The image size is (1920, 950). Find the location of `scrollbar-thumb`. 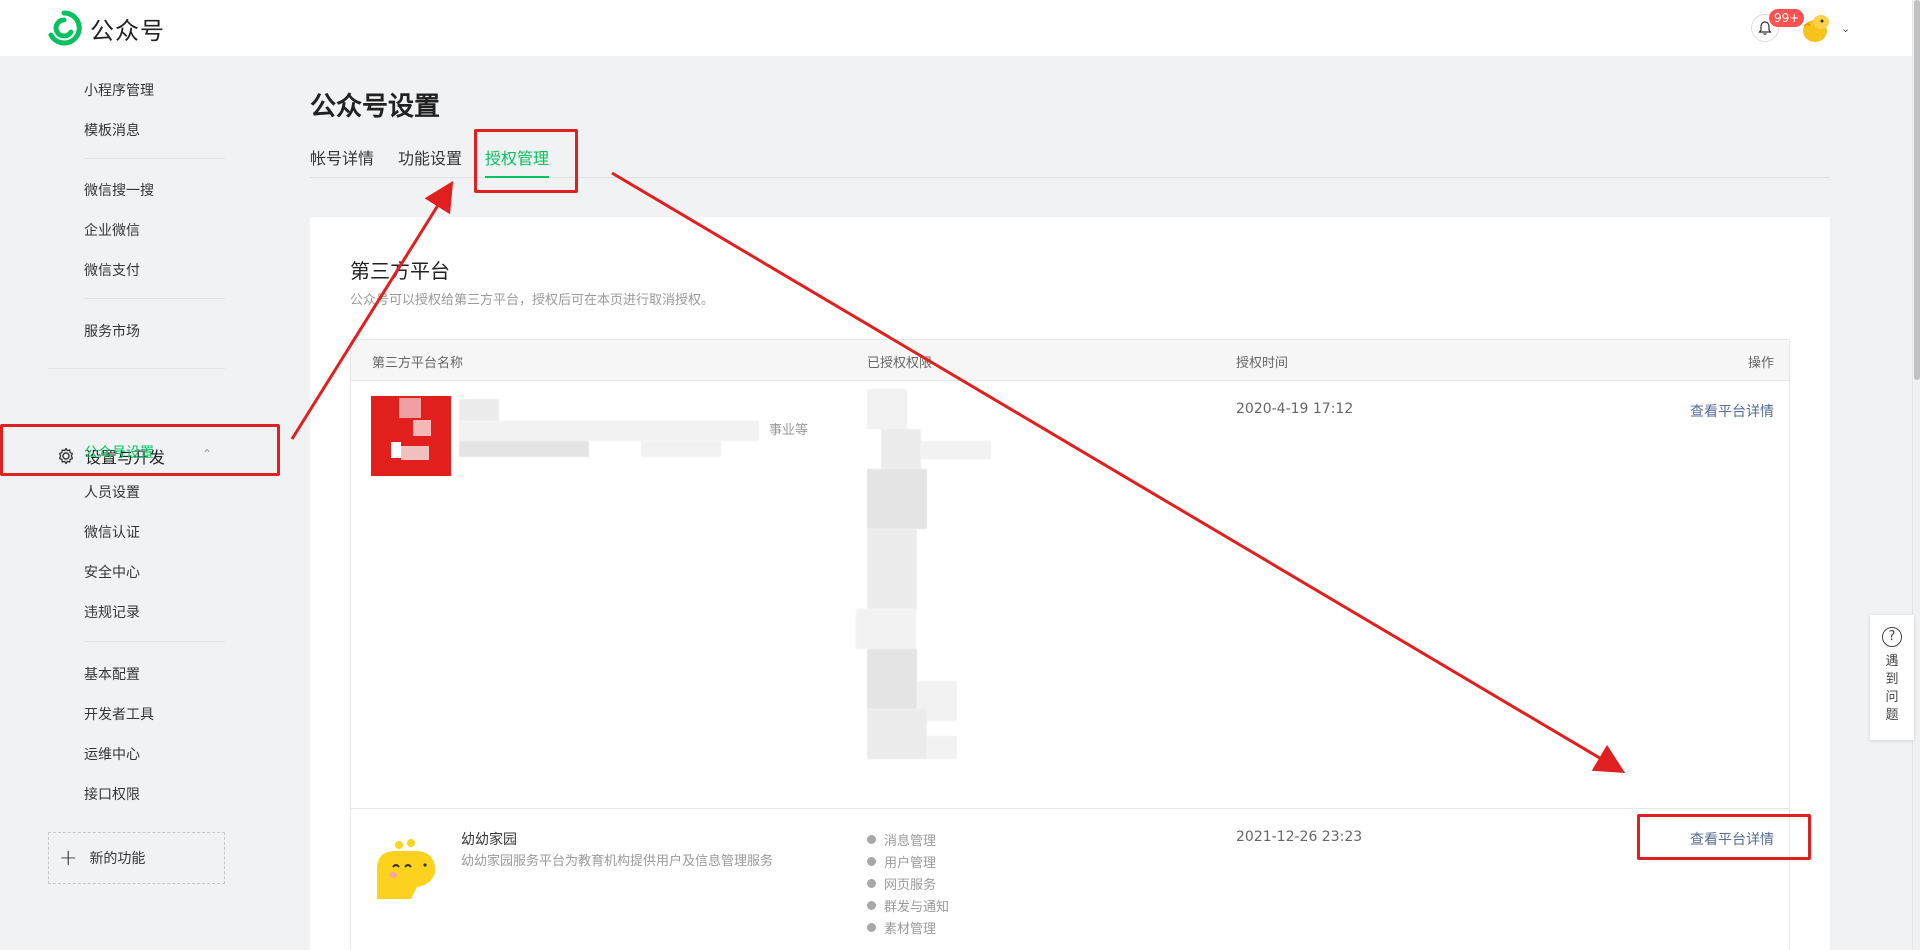

scrollbar-thumb is located at coordinates (1917, 190).